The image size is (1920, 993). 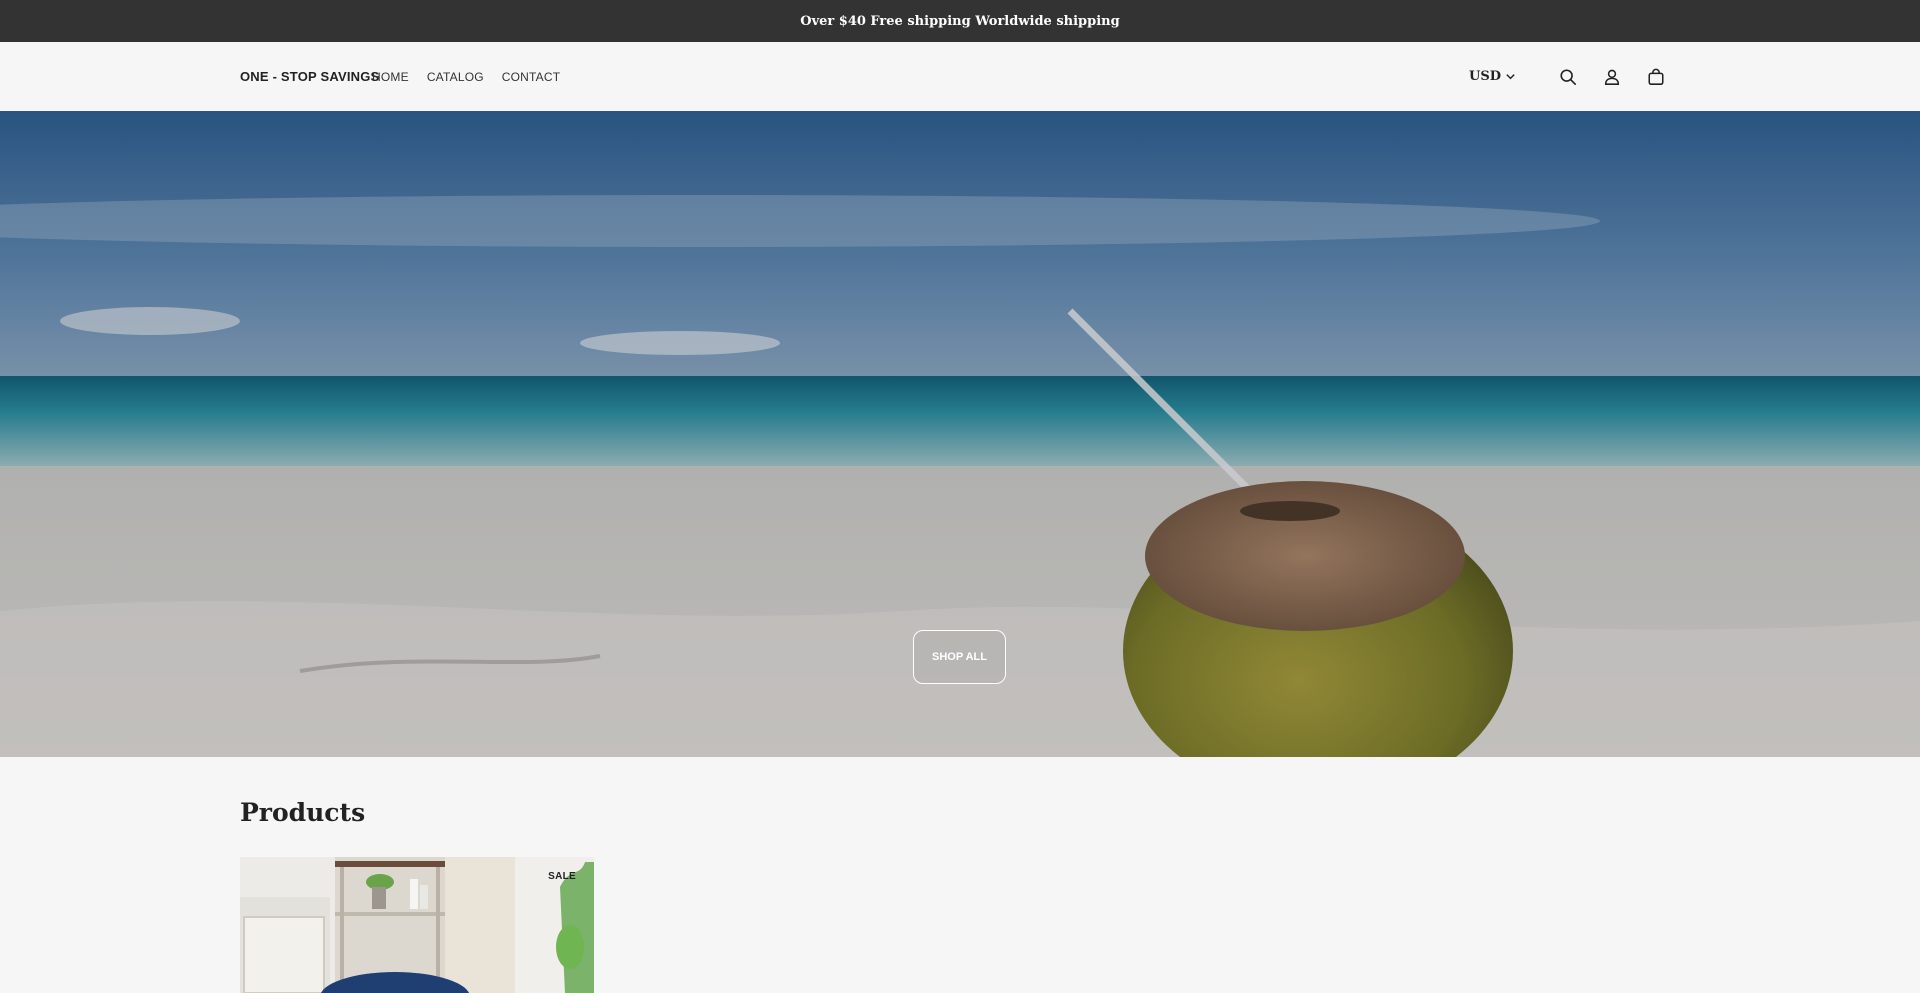 I want to click on shop-all-button: SHOP ALL, so click(x=959, y=657).